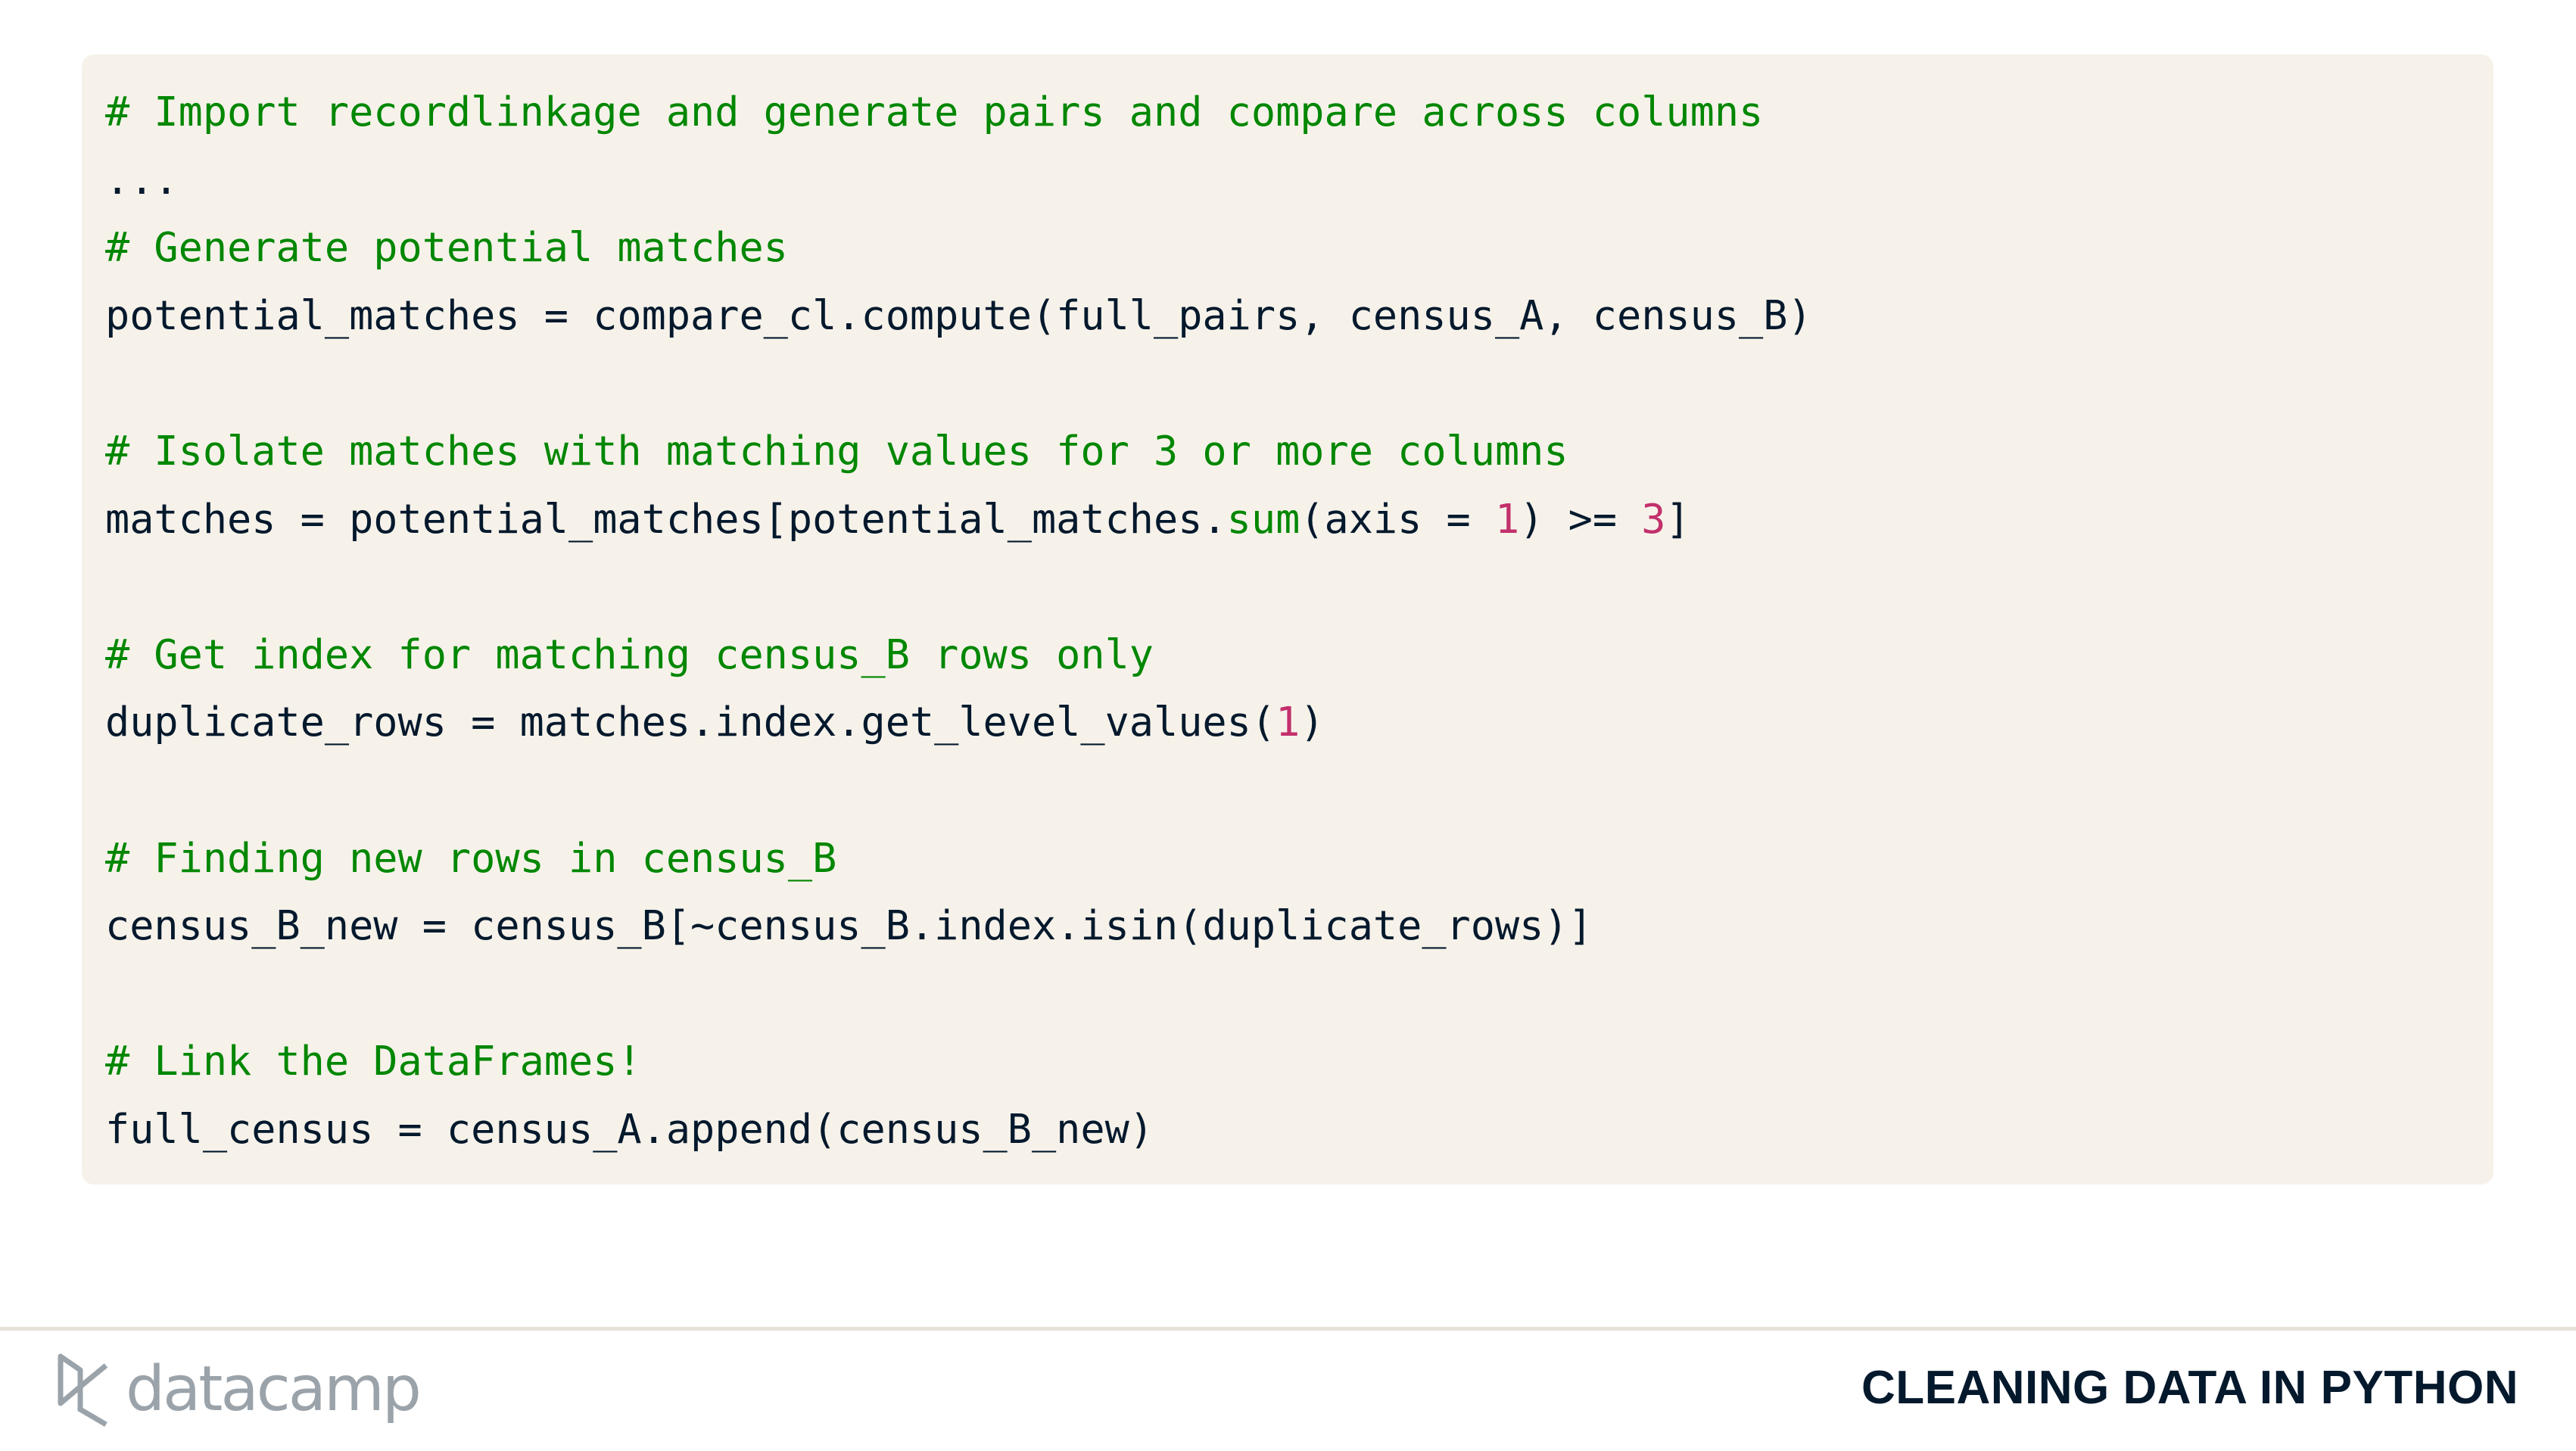 This screenshot has height=1451, width=2576. Describe the element at coordinates (1288, 1329) in the screenshot. I see `footer-divider` at that location.